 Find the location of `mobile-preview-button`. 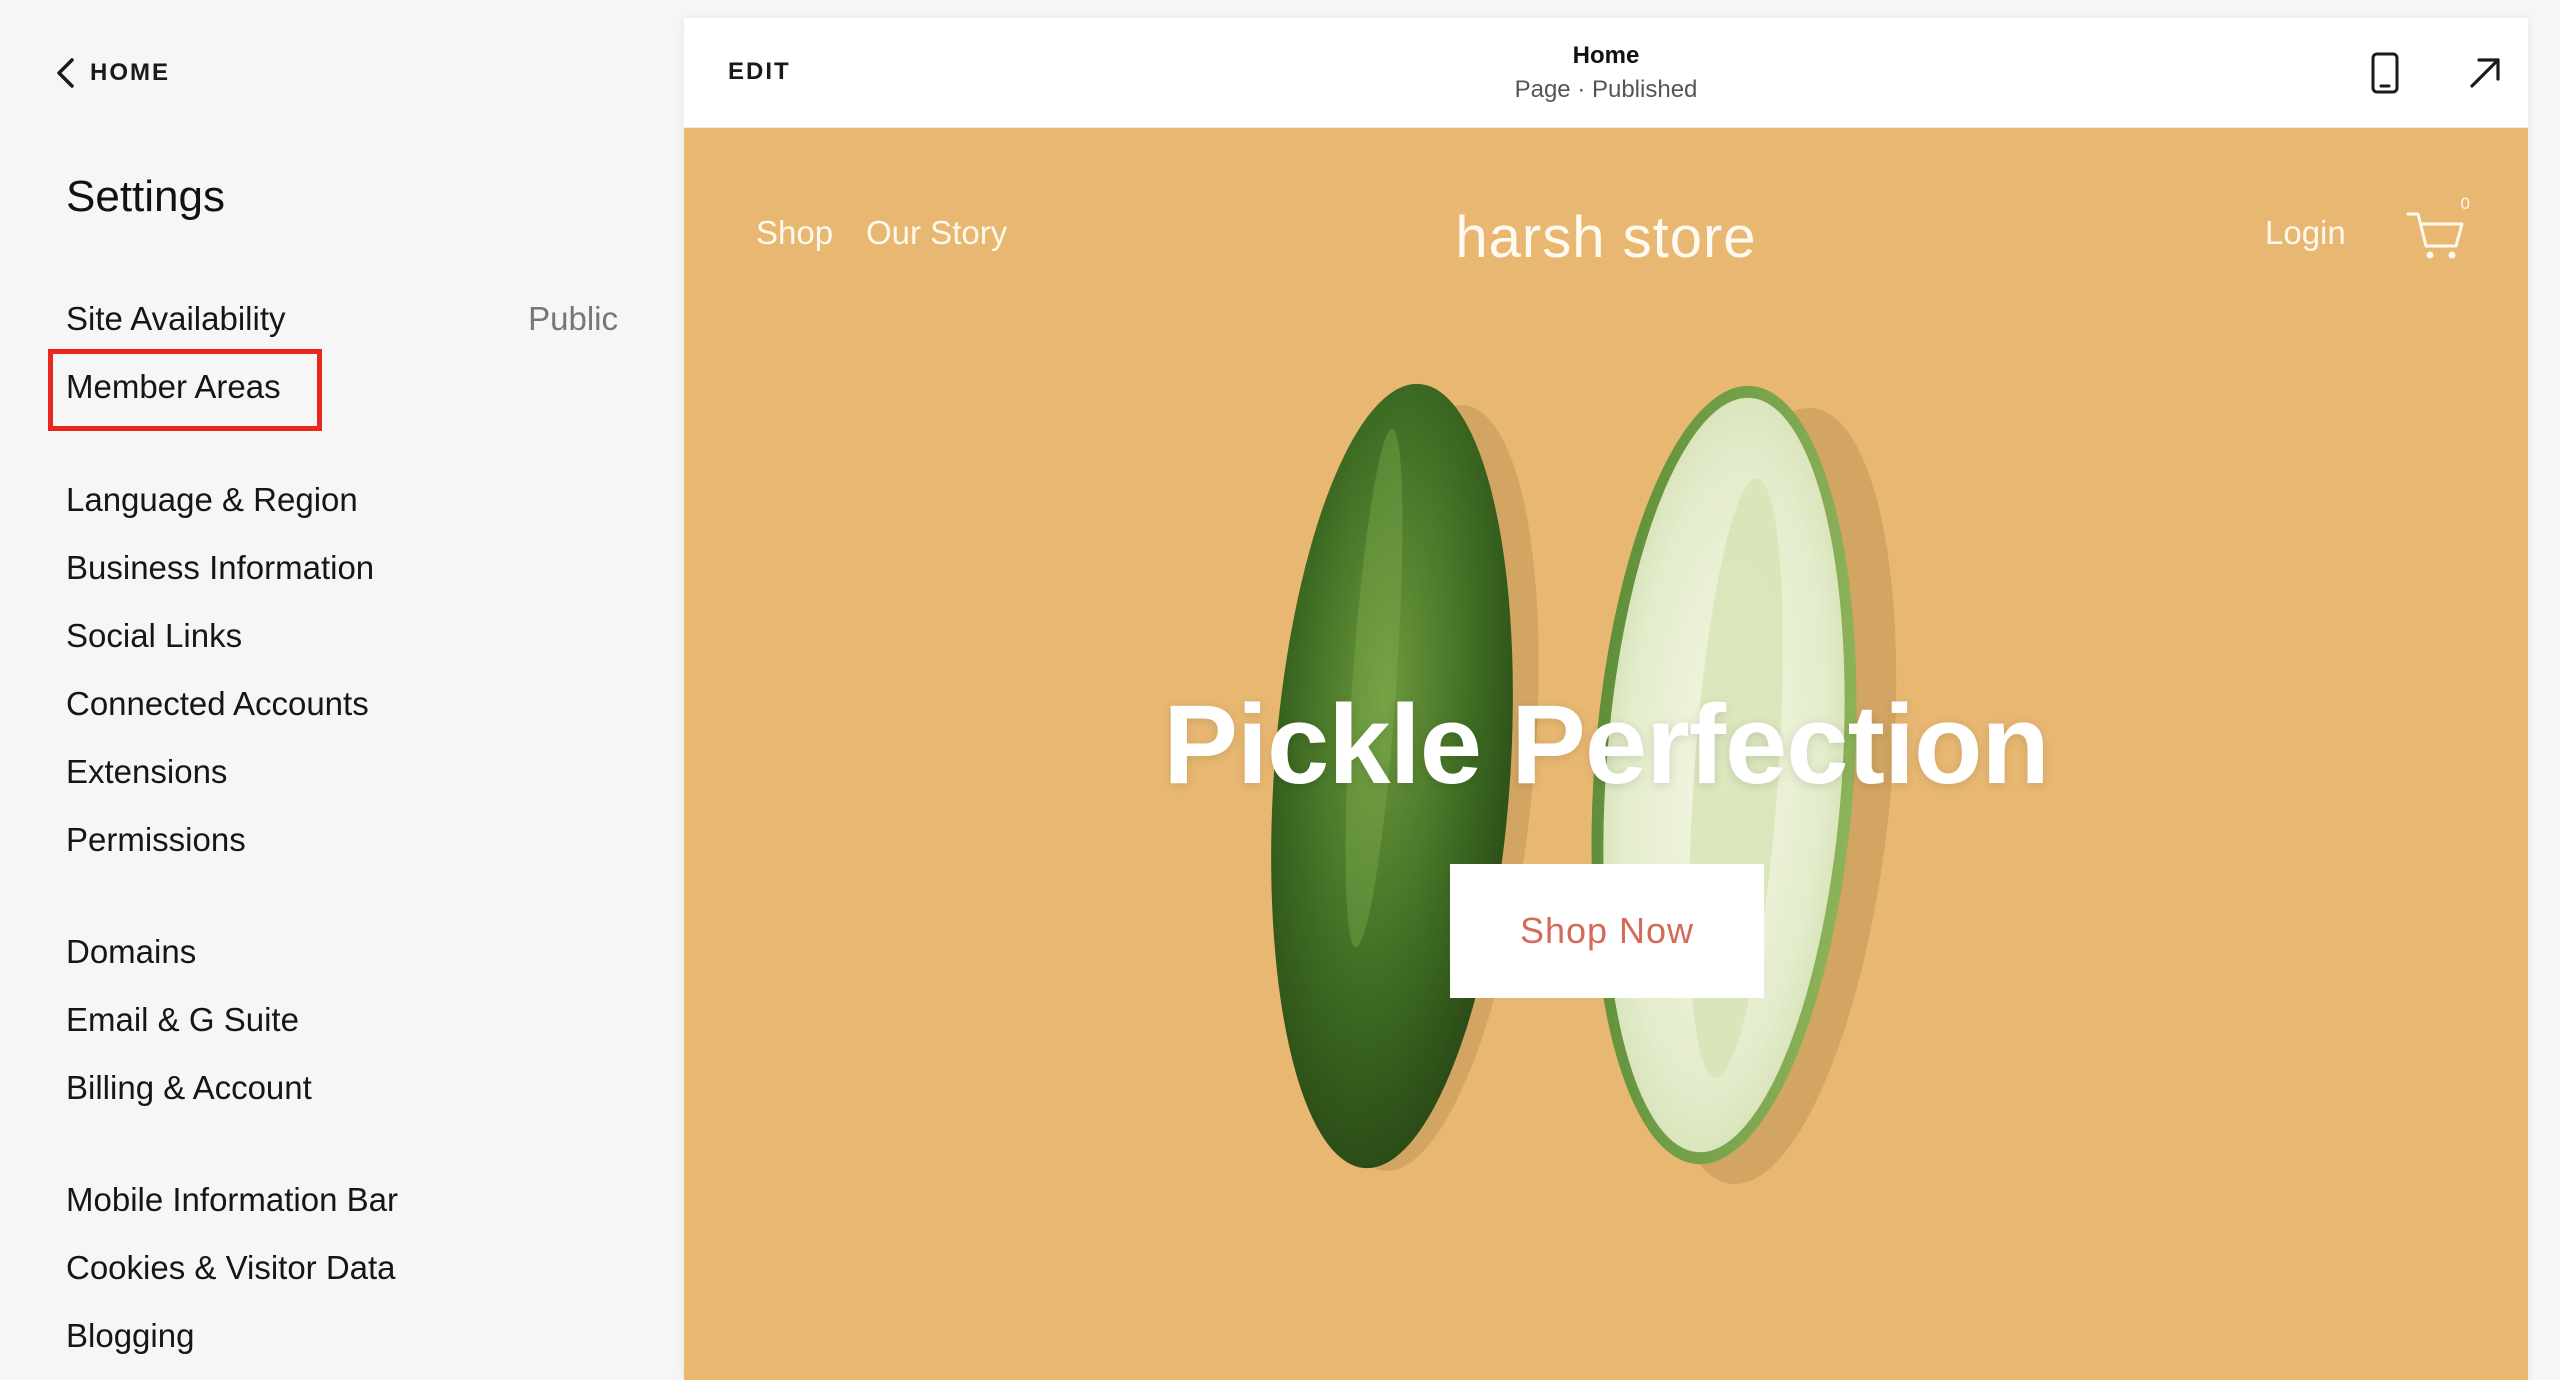

mobile-preview-button is located at coordinates (2385, 73).